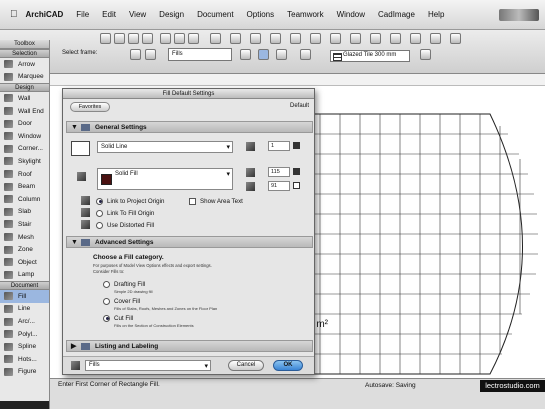 The image size is (545, 409). Describe the element at coordinates (24, 275) in the screenshot. I see `tool-lamp: Lamp` at that location.